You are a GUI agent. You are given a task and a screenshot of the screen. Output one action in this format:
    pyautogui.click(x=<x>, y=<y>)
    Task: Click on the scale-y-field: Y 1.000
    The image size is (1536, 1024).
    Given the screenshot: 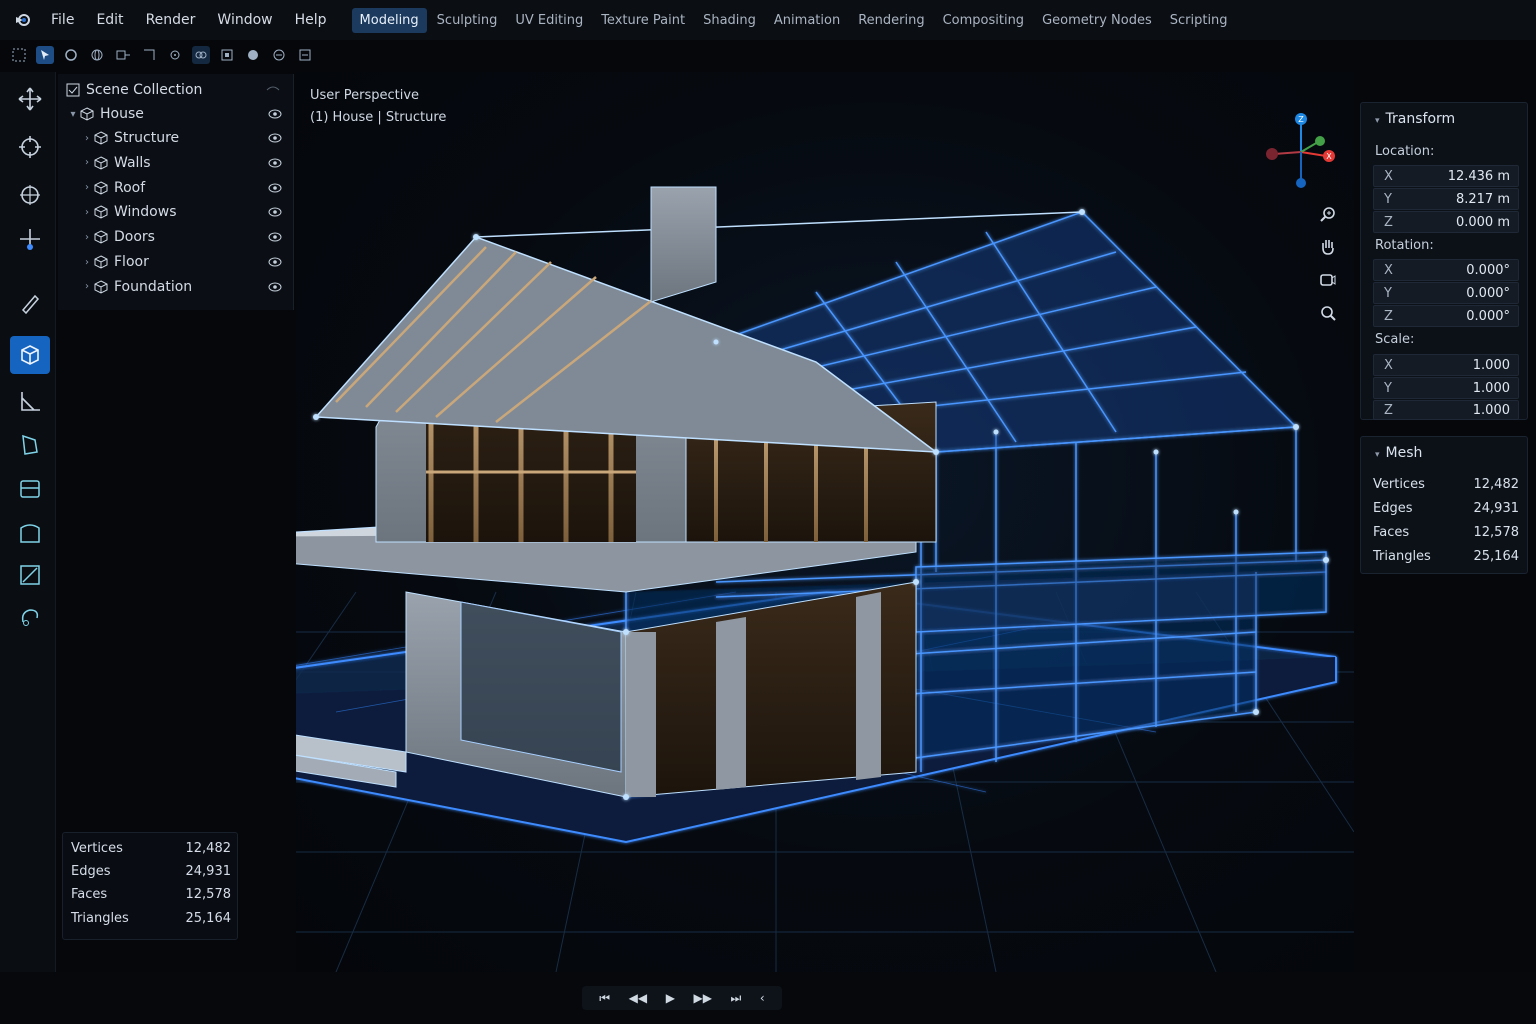 What is the action you would take?
    pyautogui.click(x=1446, y=388)
    